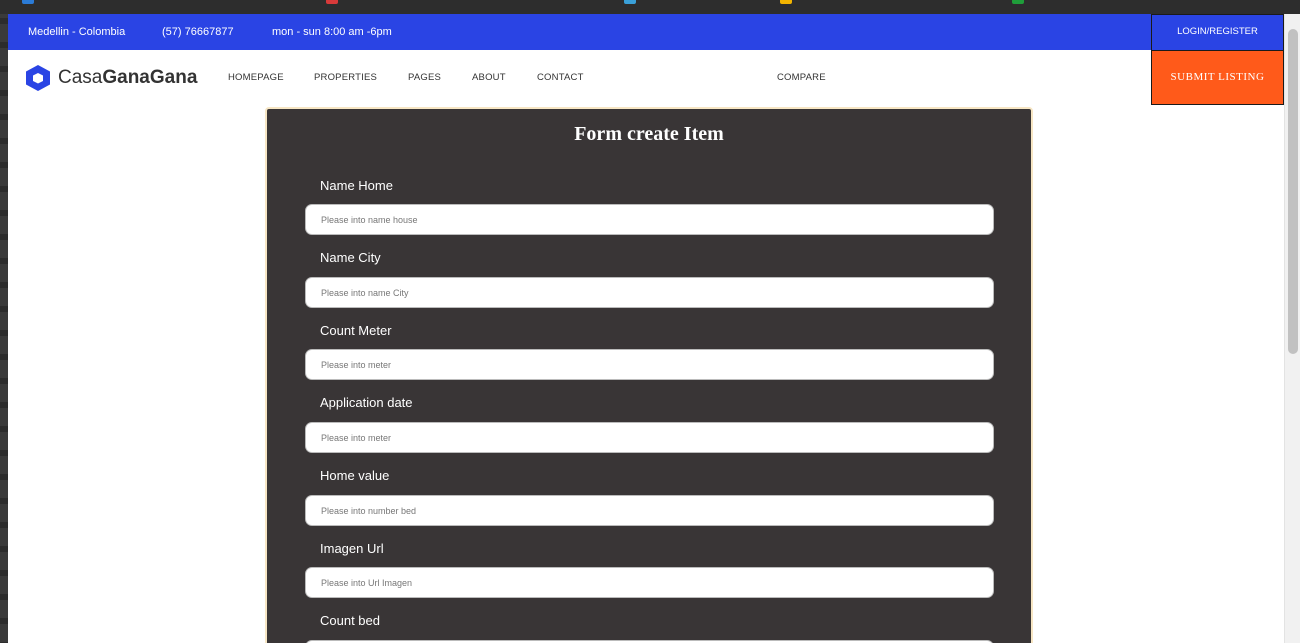  What do you see at coordinates (38, 78) in the screenshot?
I see `hexagon-logo-icon` at bounding box center [38, 78].